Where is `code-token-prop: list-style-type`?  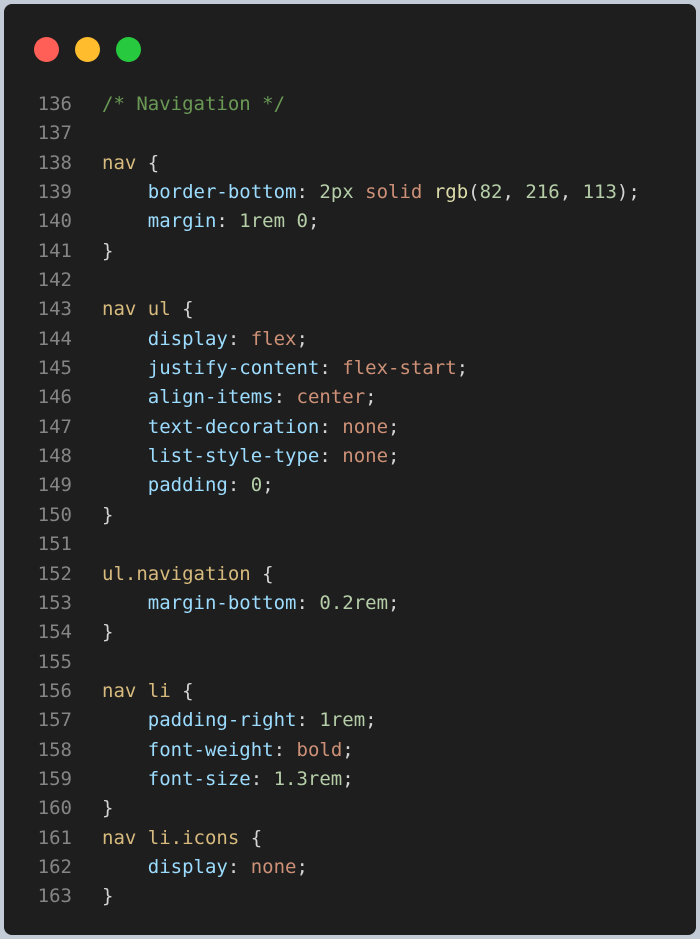
code-token-prop: list-style-type is located at coordinates (233, 456).